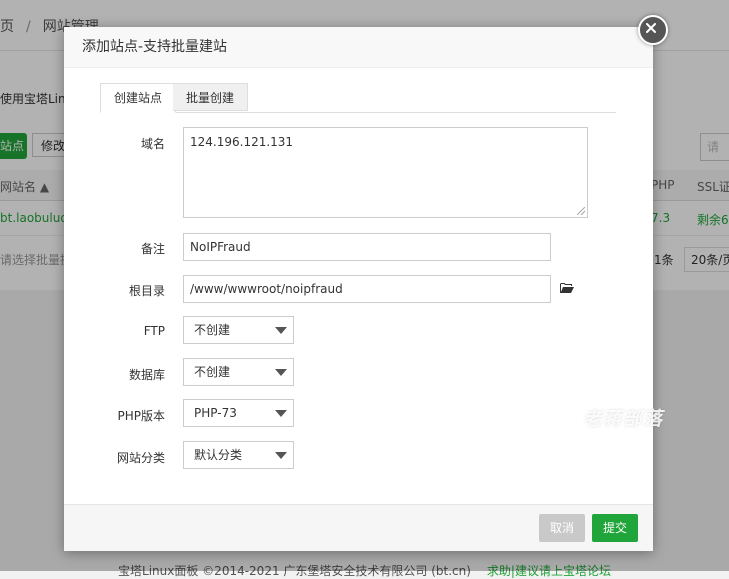  What do you see at coordinates (358, 527) in the screenshot?
I see `dialog-footer: 取消 提交` at bounding box center [358, 527].